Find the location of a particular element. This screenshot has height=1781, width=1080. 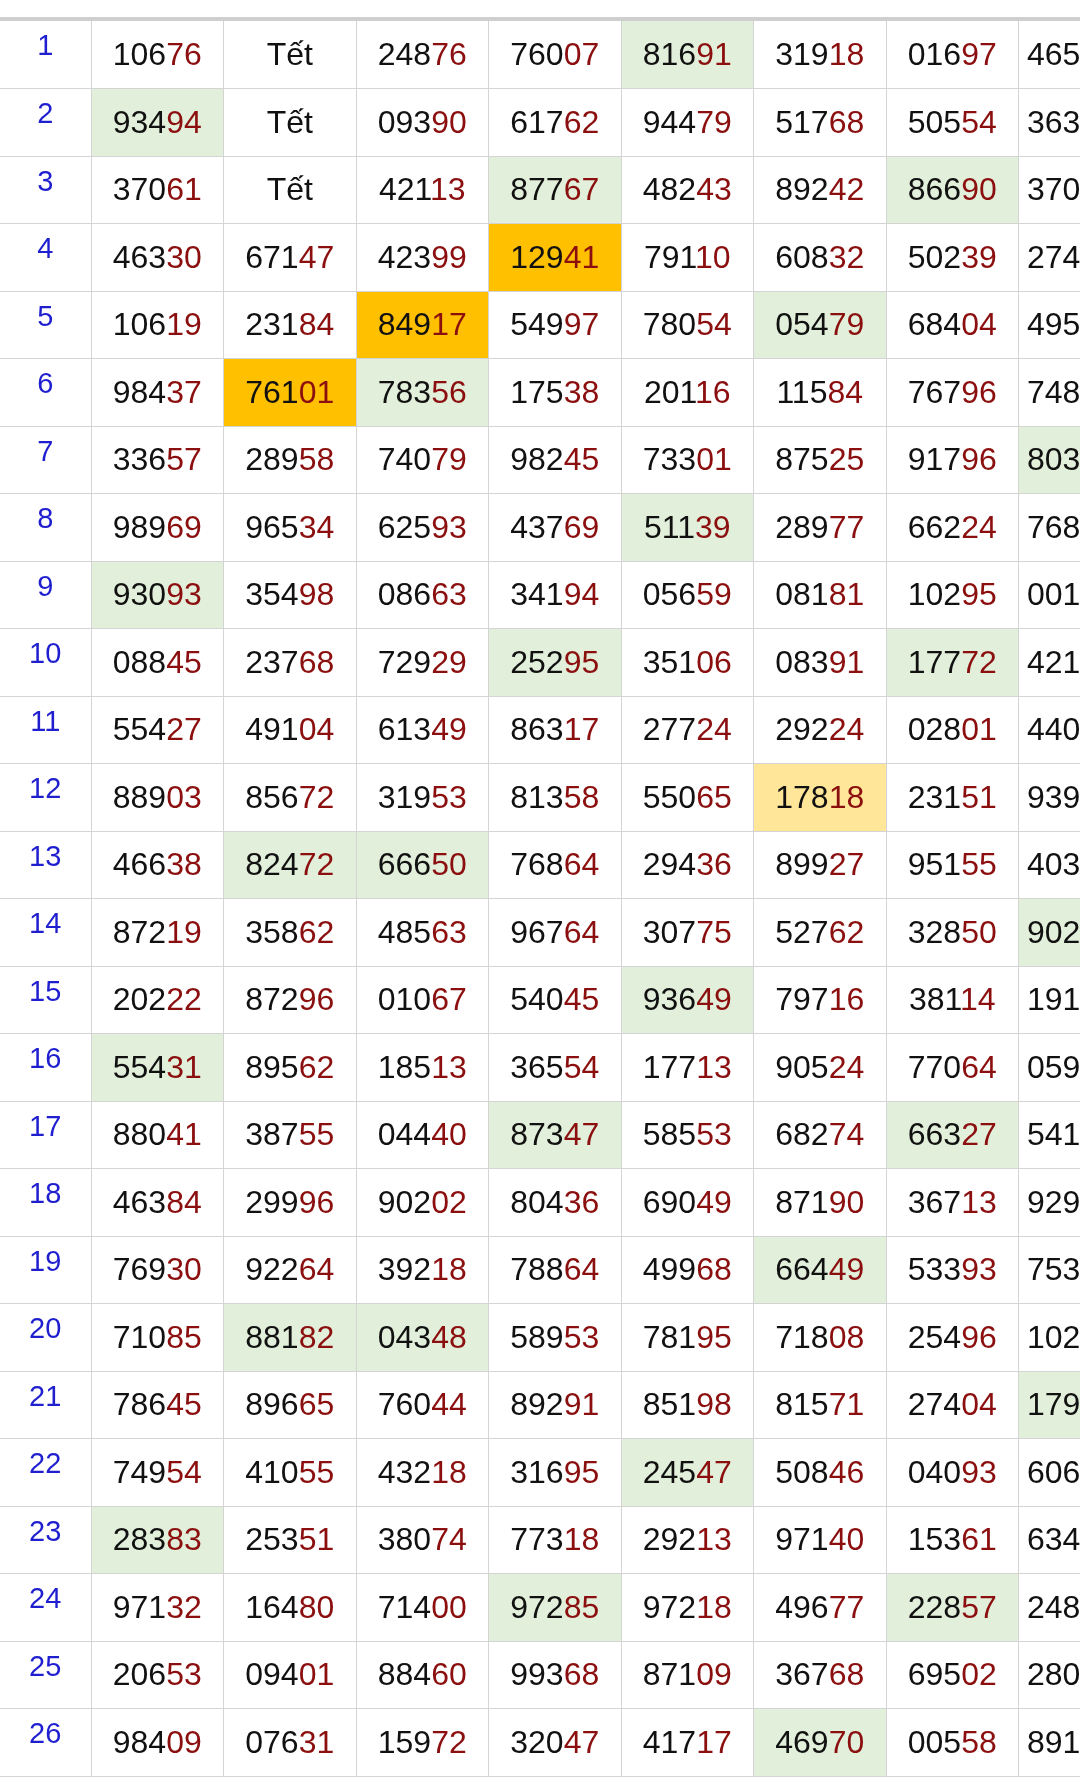

table-cell: 46970 is located at coordinates (819, 1742).